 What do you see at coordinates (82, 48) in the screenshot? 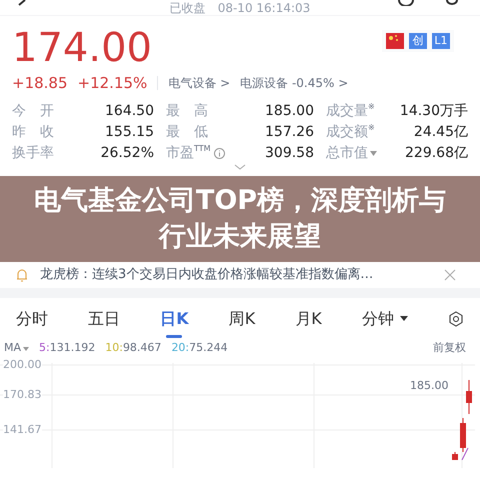
I see `price-text: 174.00` at bounding box center [82, 48].